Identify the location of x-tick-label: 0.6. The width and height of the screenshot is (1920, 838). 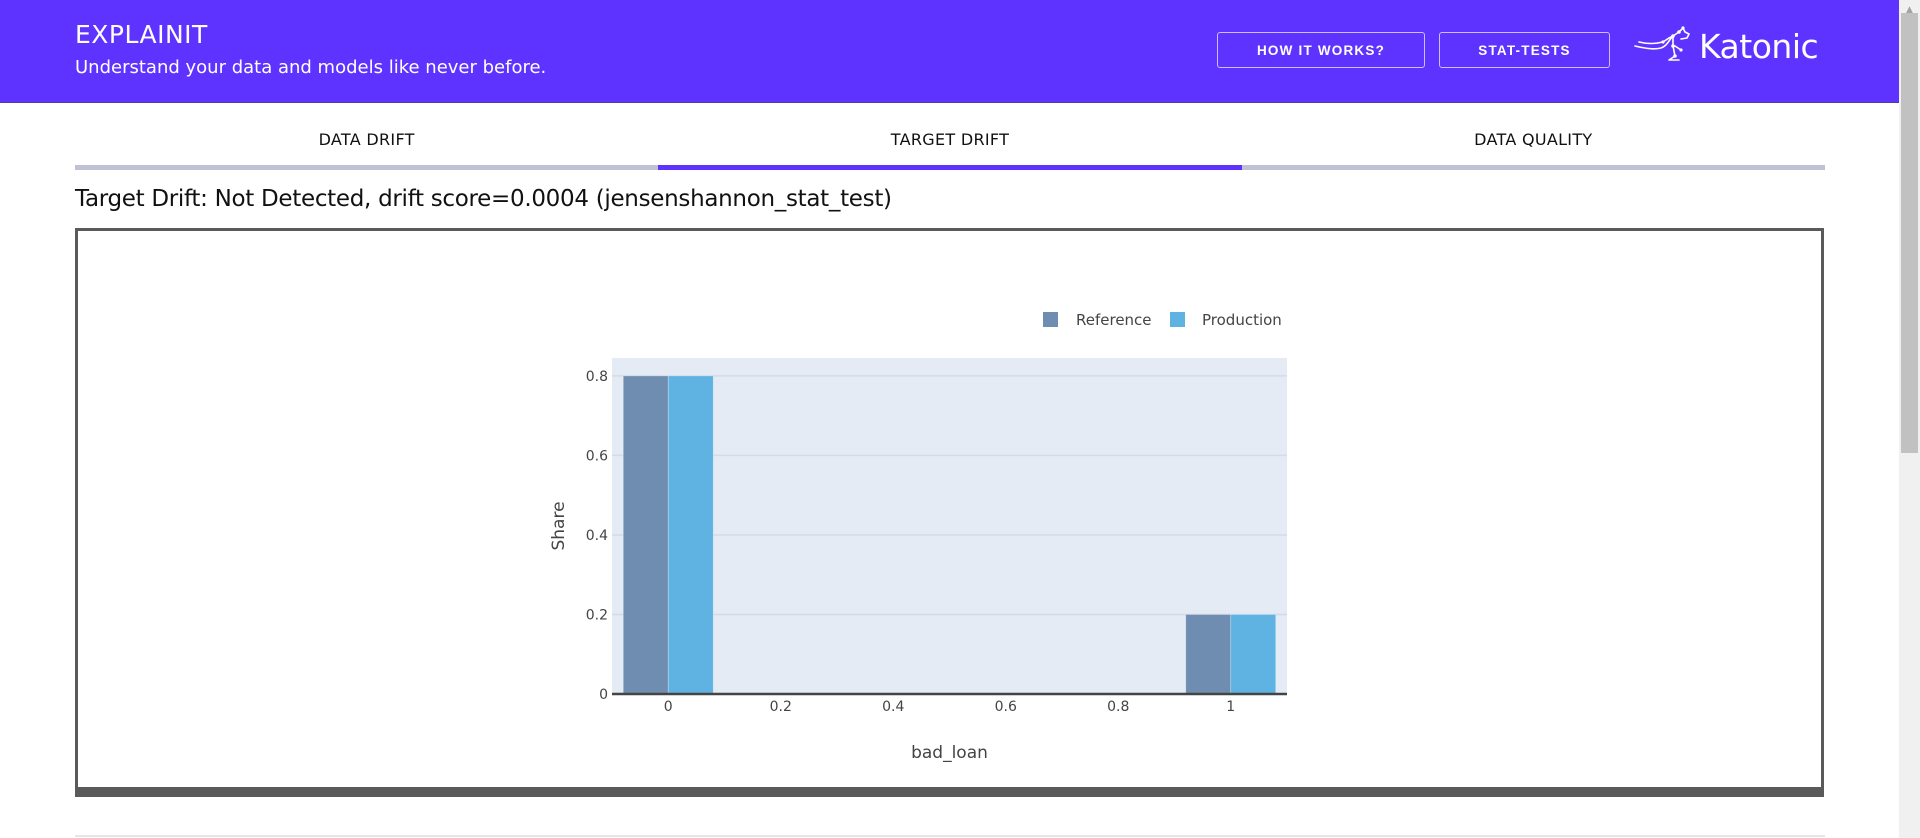
(1006, 707).